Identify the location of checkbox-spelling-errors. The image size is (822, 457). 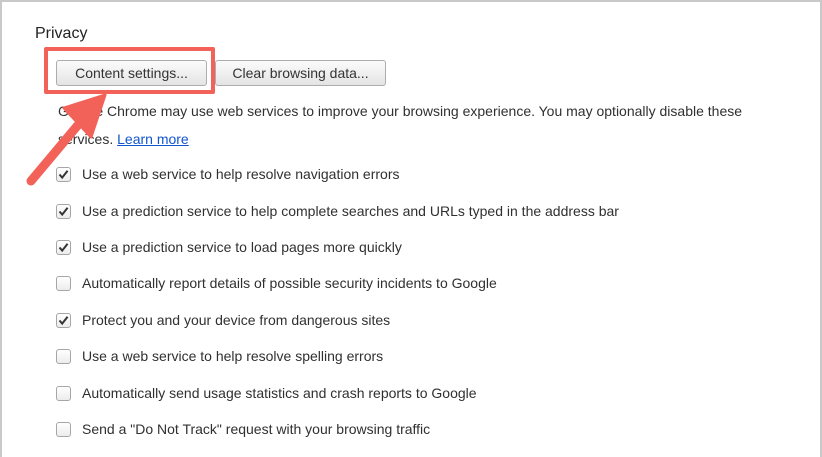
(63, 356).